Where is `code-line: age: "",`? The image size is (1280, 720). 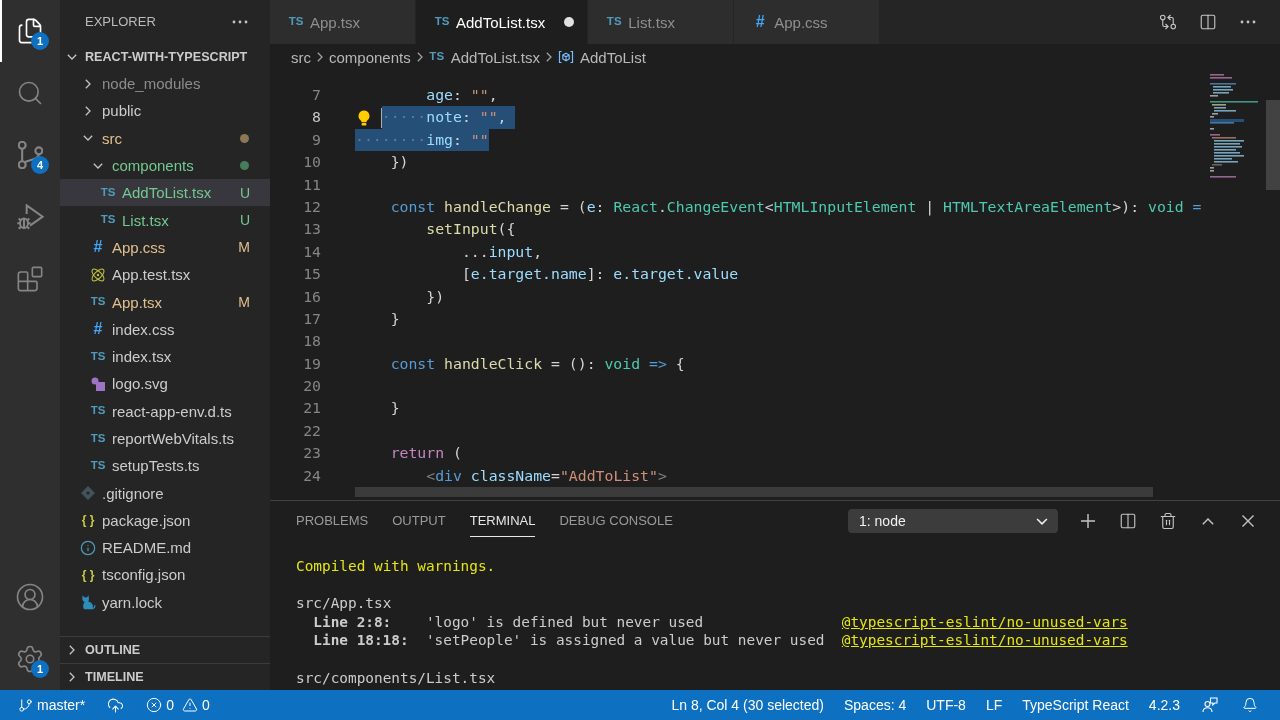 code-line: age: "", is located at coordinates (461, 95).